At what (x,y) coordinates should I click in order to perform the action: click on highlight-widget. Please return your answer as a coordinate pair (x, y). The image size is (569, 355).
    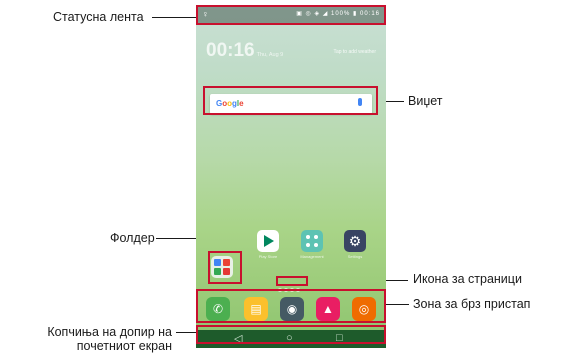
    Looking at the image, I should click on (290, 100).